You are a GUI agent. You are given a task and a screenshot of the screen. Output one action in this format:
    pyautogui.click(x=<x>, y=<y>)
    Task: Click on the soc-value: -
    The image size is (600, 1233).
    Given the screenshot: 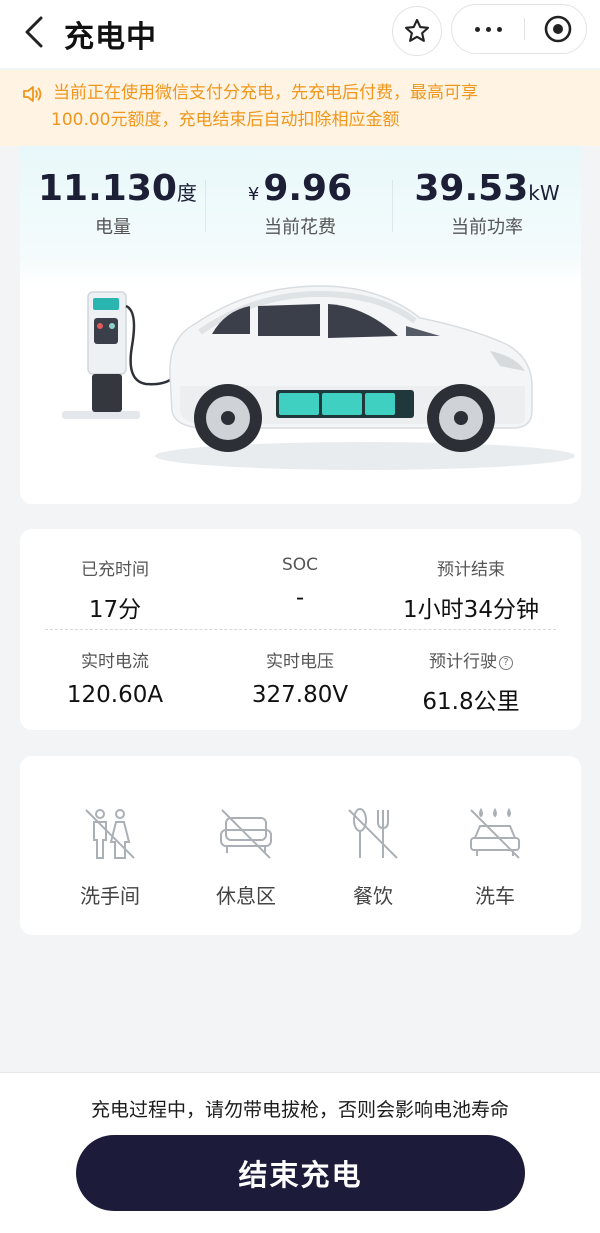 What is the action you would take?
    pyautogui.click(x=300, y=598)
    